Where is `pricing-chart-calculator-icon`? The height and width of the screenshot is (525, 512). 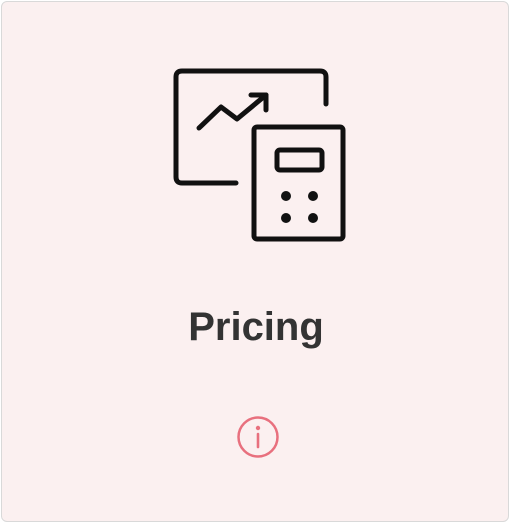 pricing-chart-calculator-icon is located at coordinates (259, 155).